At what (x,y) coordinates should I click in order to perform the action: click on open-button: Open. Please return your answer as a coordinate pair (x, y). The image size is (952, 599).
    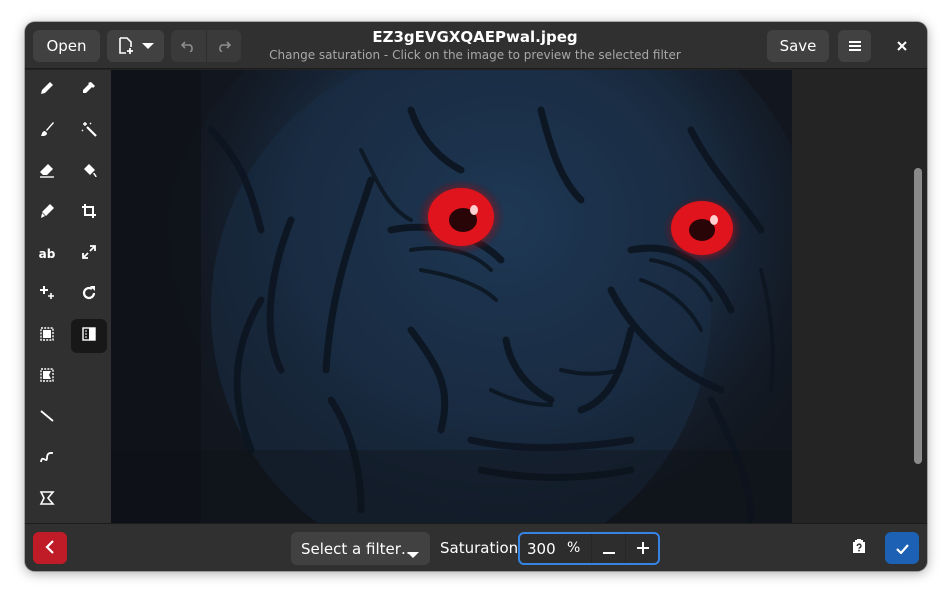
    Looking at the image, I should click on (66, 46).